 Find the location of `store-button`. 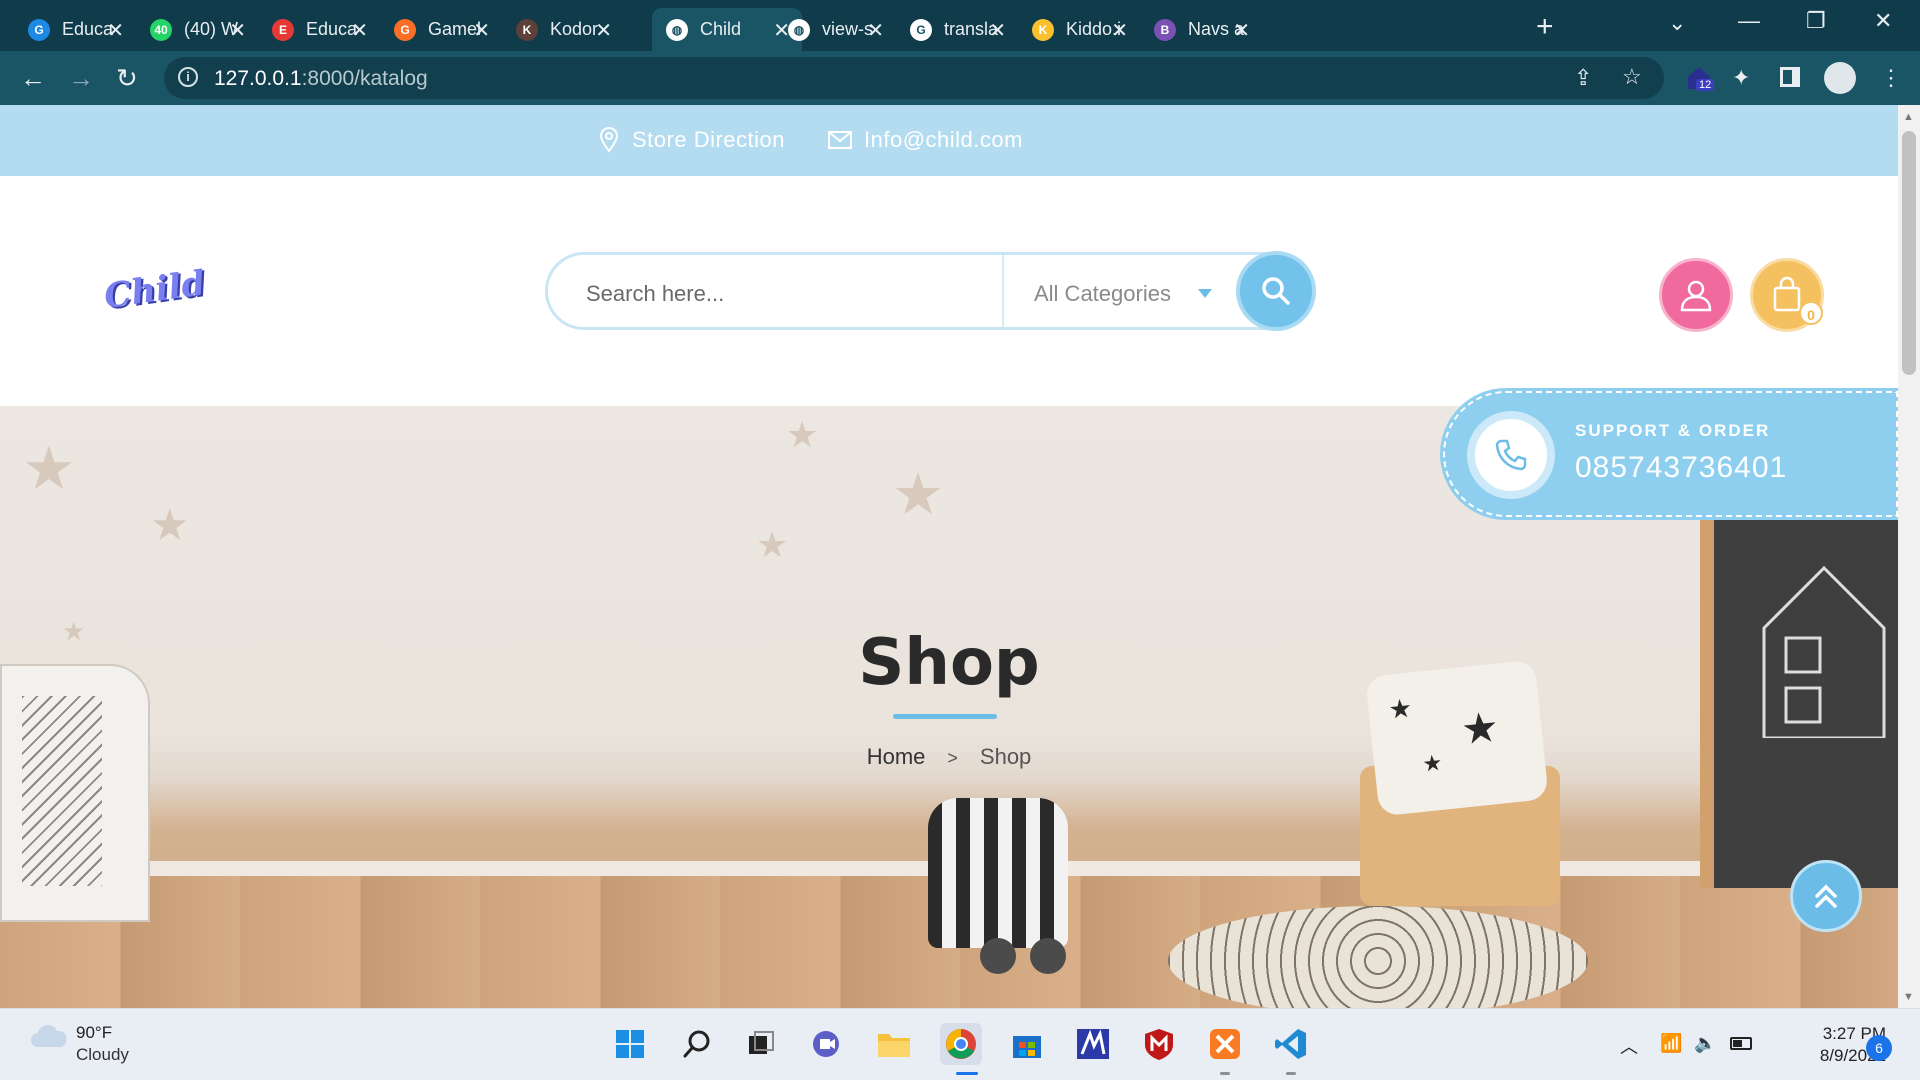

store-button is located at coordinates (1027, 1044).